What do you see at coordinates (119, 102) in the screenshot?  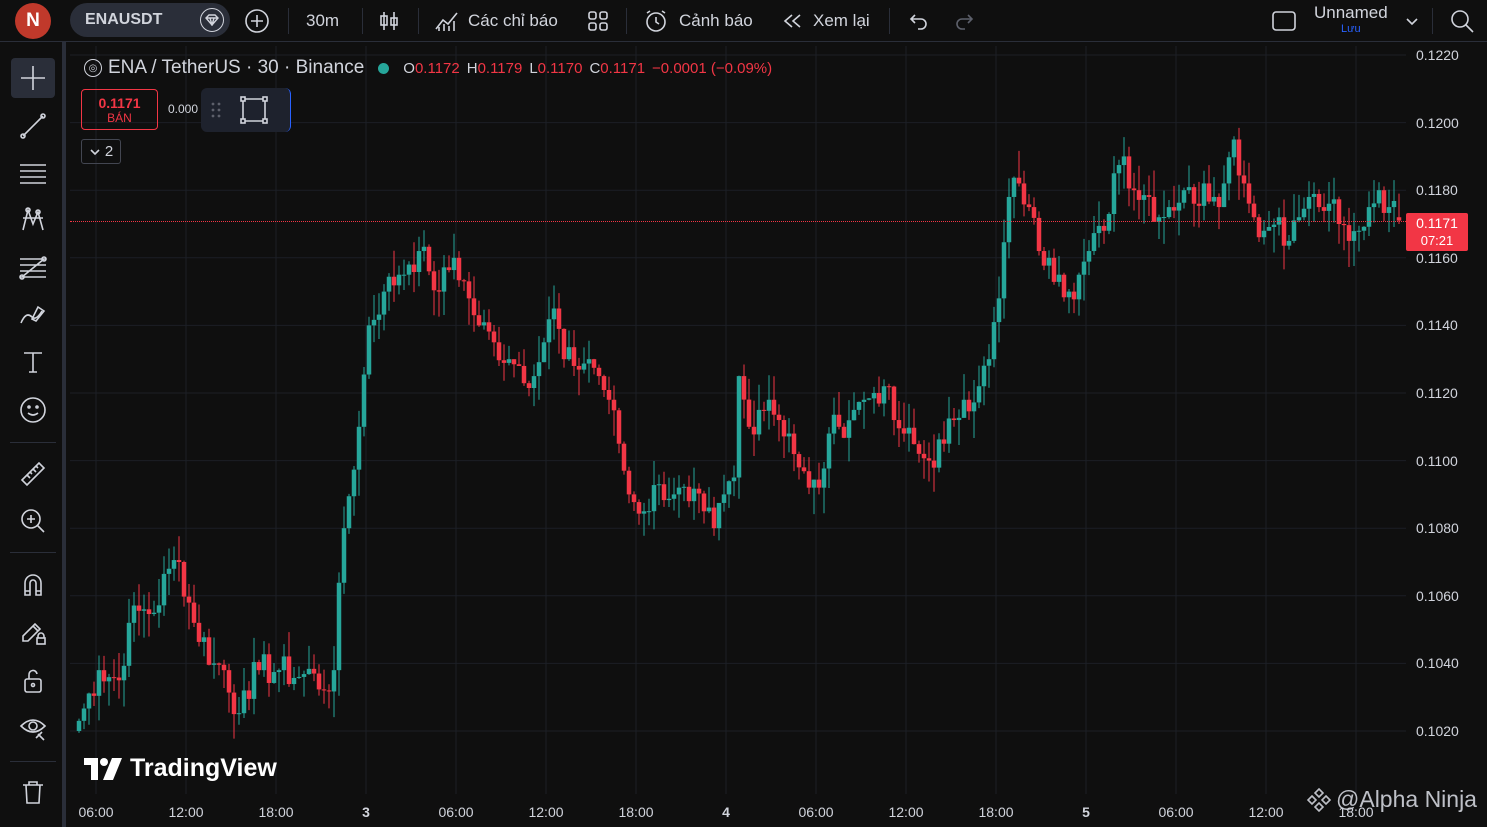 I see `sell-price: 0.1171` at bounding box center [119, 102].